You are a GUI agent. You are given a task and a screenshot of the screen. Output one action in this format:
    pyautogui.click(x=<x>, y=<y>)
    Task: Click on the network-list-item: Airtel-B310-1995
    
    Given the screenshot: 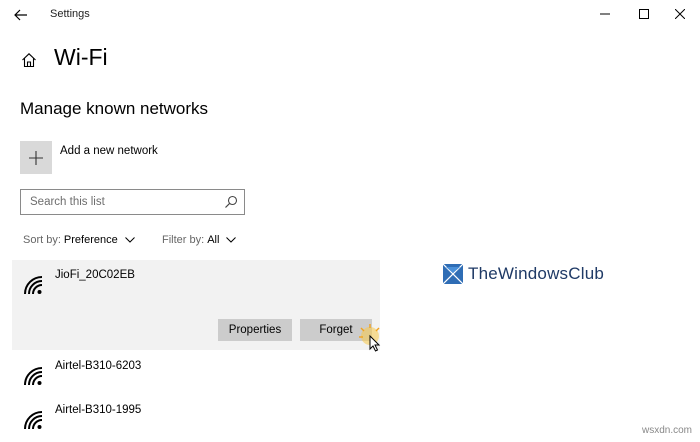 What is the action you would take?
    pyautogui.click(x=196, y=419)
    